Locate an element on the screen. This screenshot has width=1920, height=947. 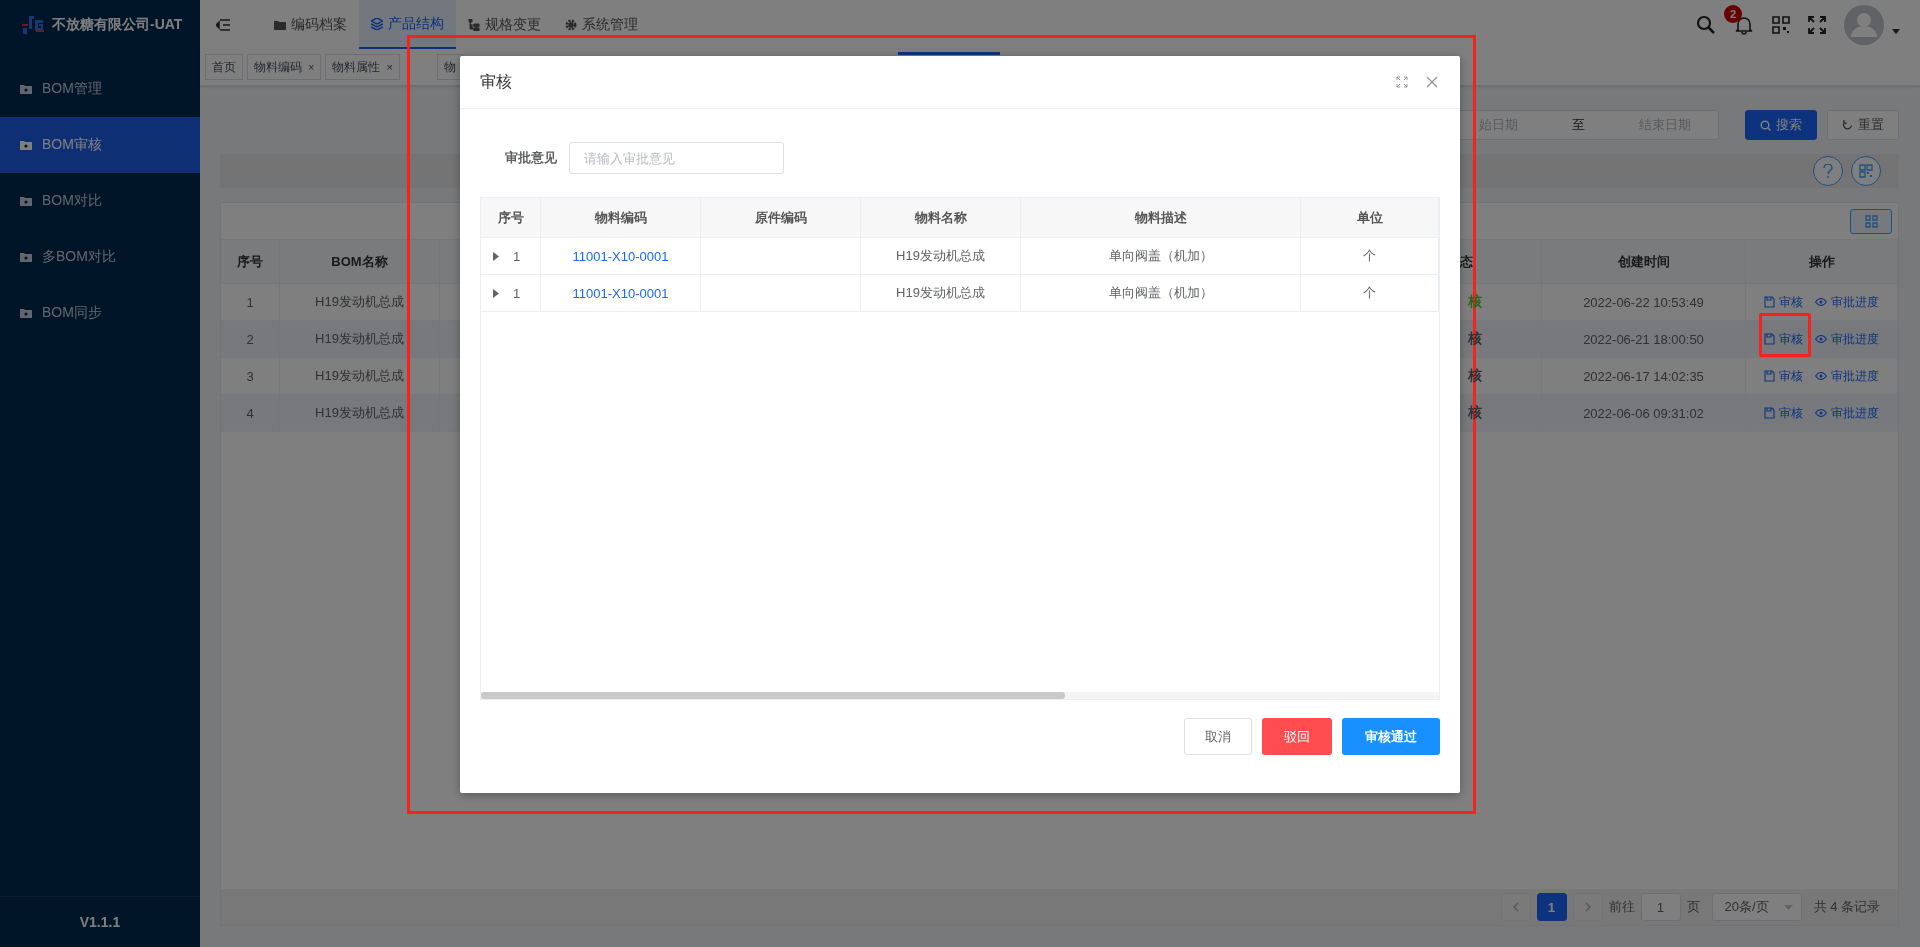
range-separator: 至 is located at coordinates (1578, 125).